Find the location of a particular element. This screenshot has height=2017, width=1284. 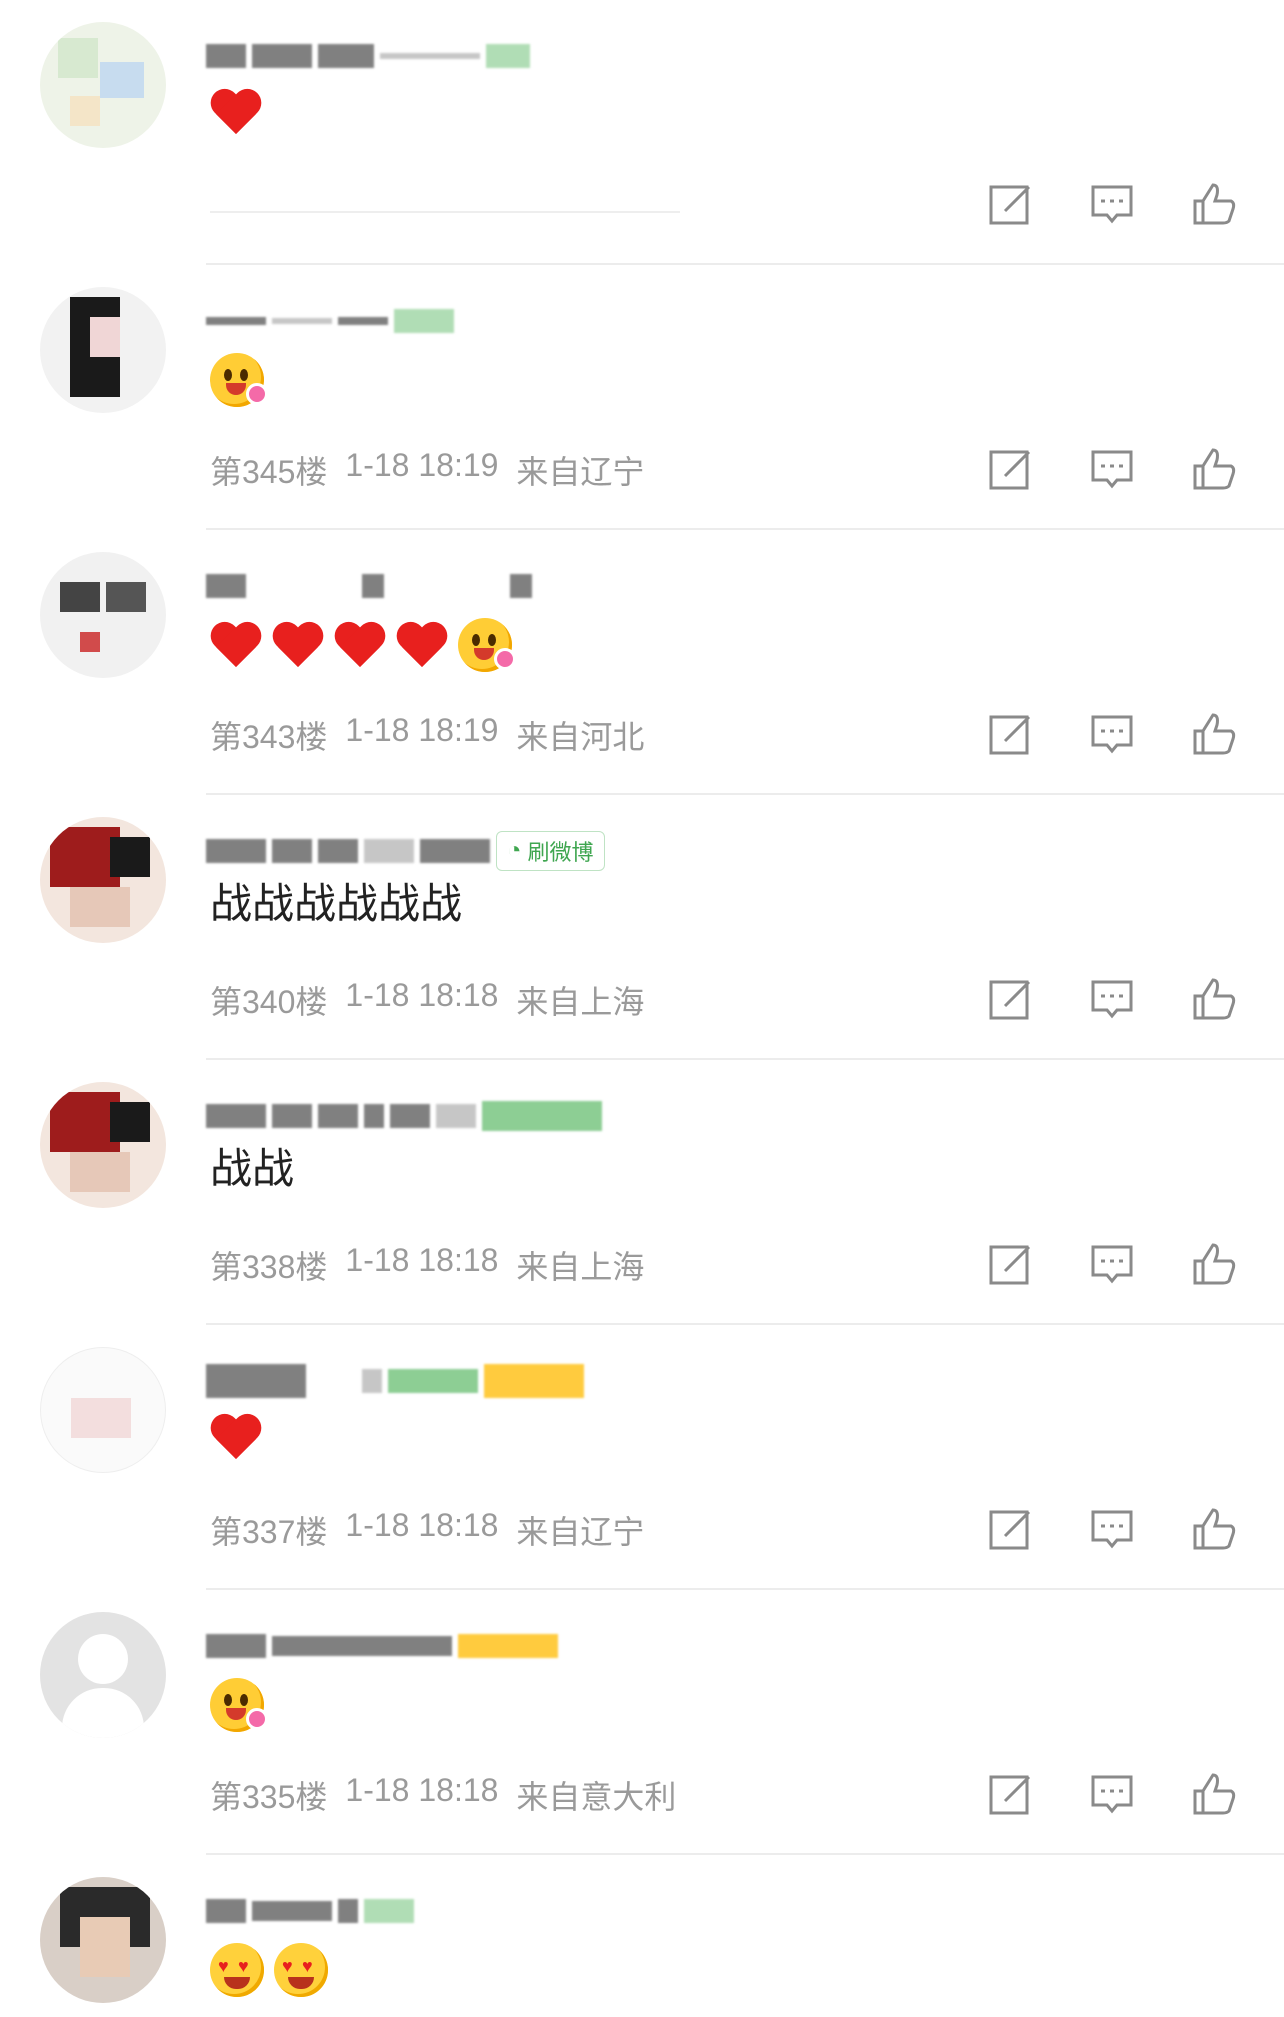

comment-meta: 第345楼 1-18 18:19 来自辽宁 is located at coordinates (427, 470).